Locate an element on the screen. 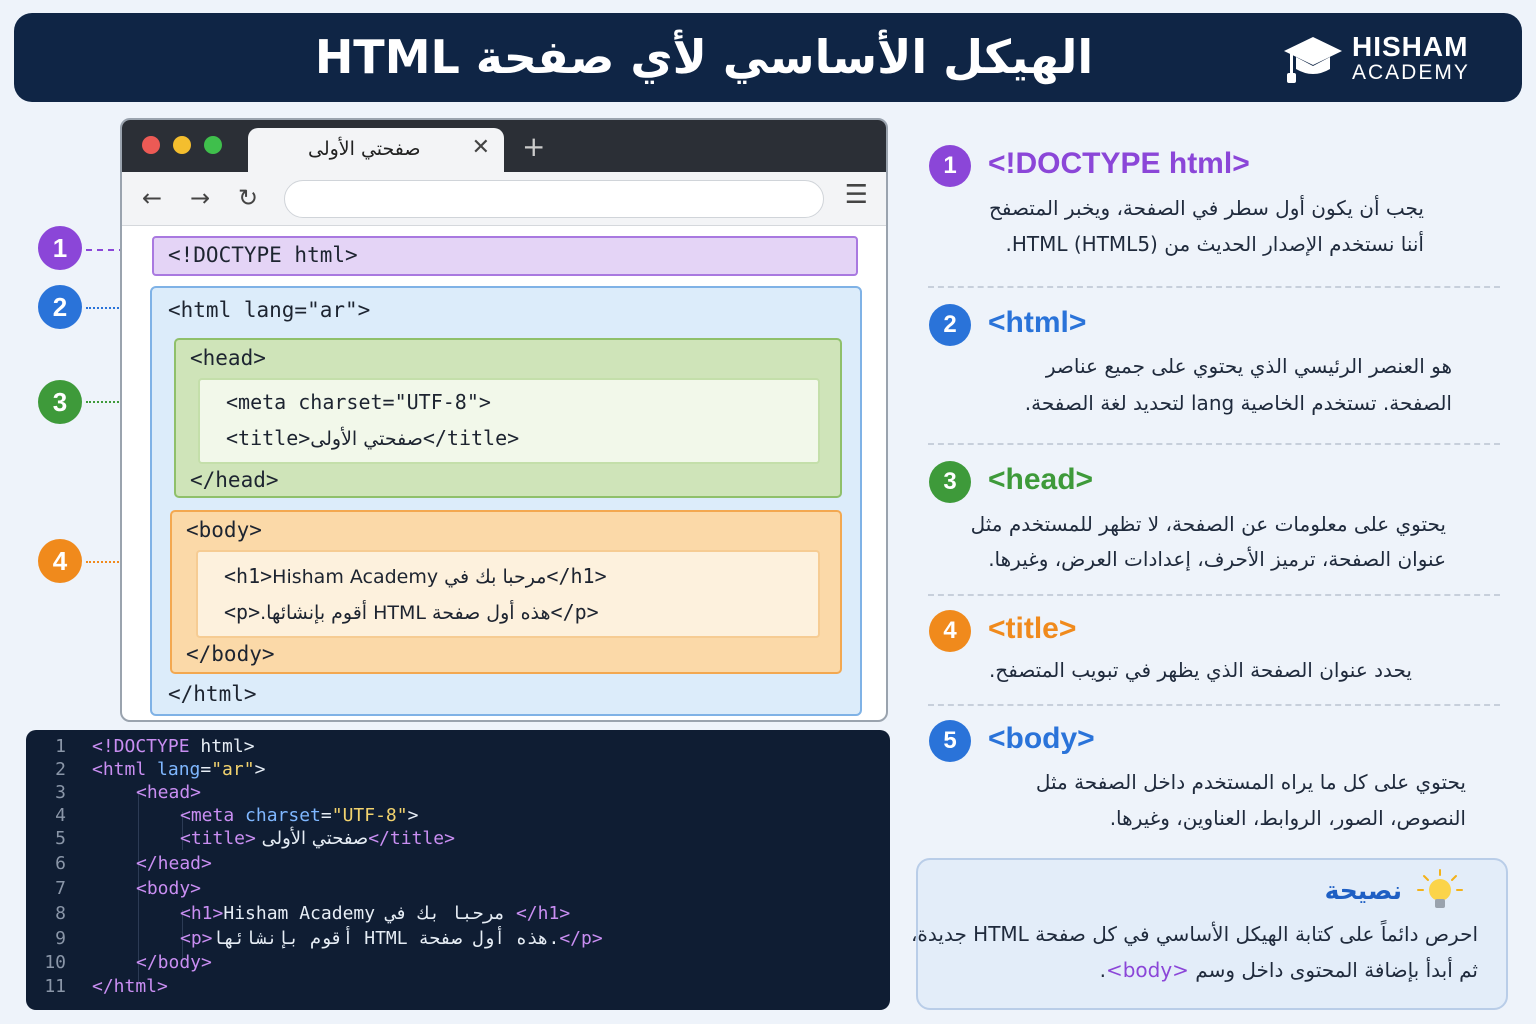  p-open-code: <p> is located at coordinates (242, 612).